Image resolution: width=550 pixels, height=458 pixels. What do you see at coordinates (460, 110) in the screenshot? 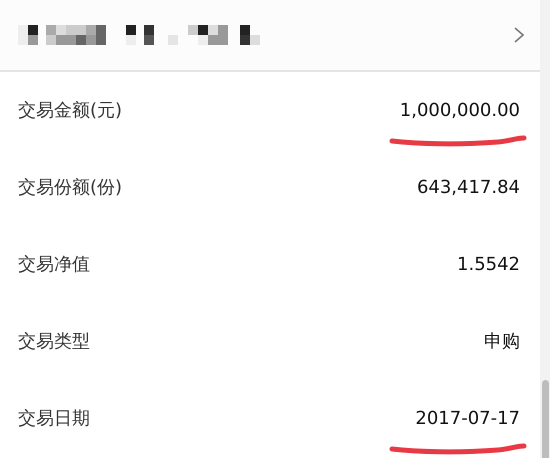
I see `field-value: 1,000,000.00` at bounding box center [460, 110].